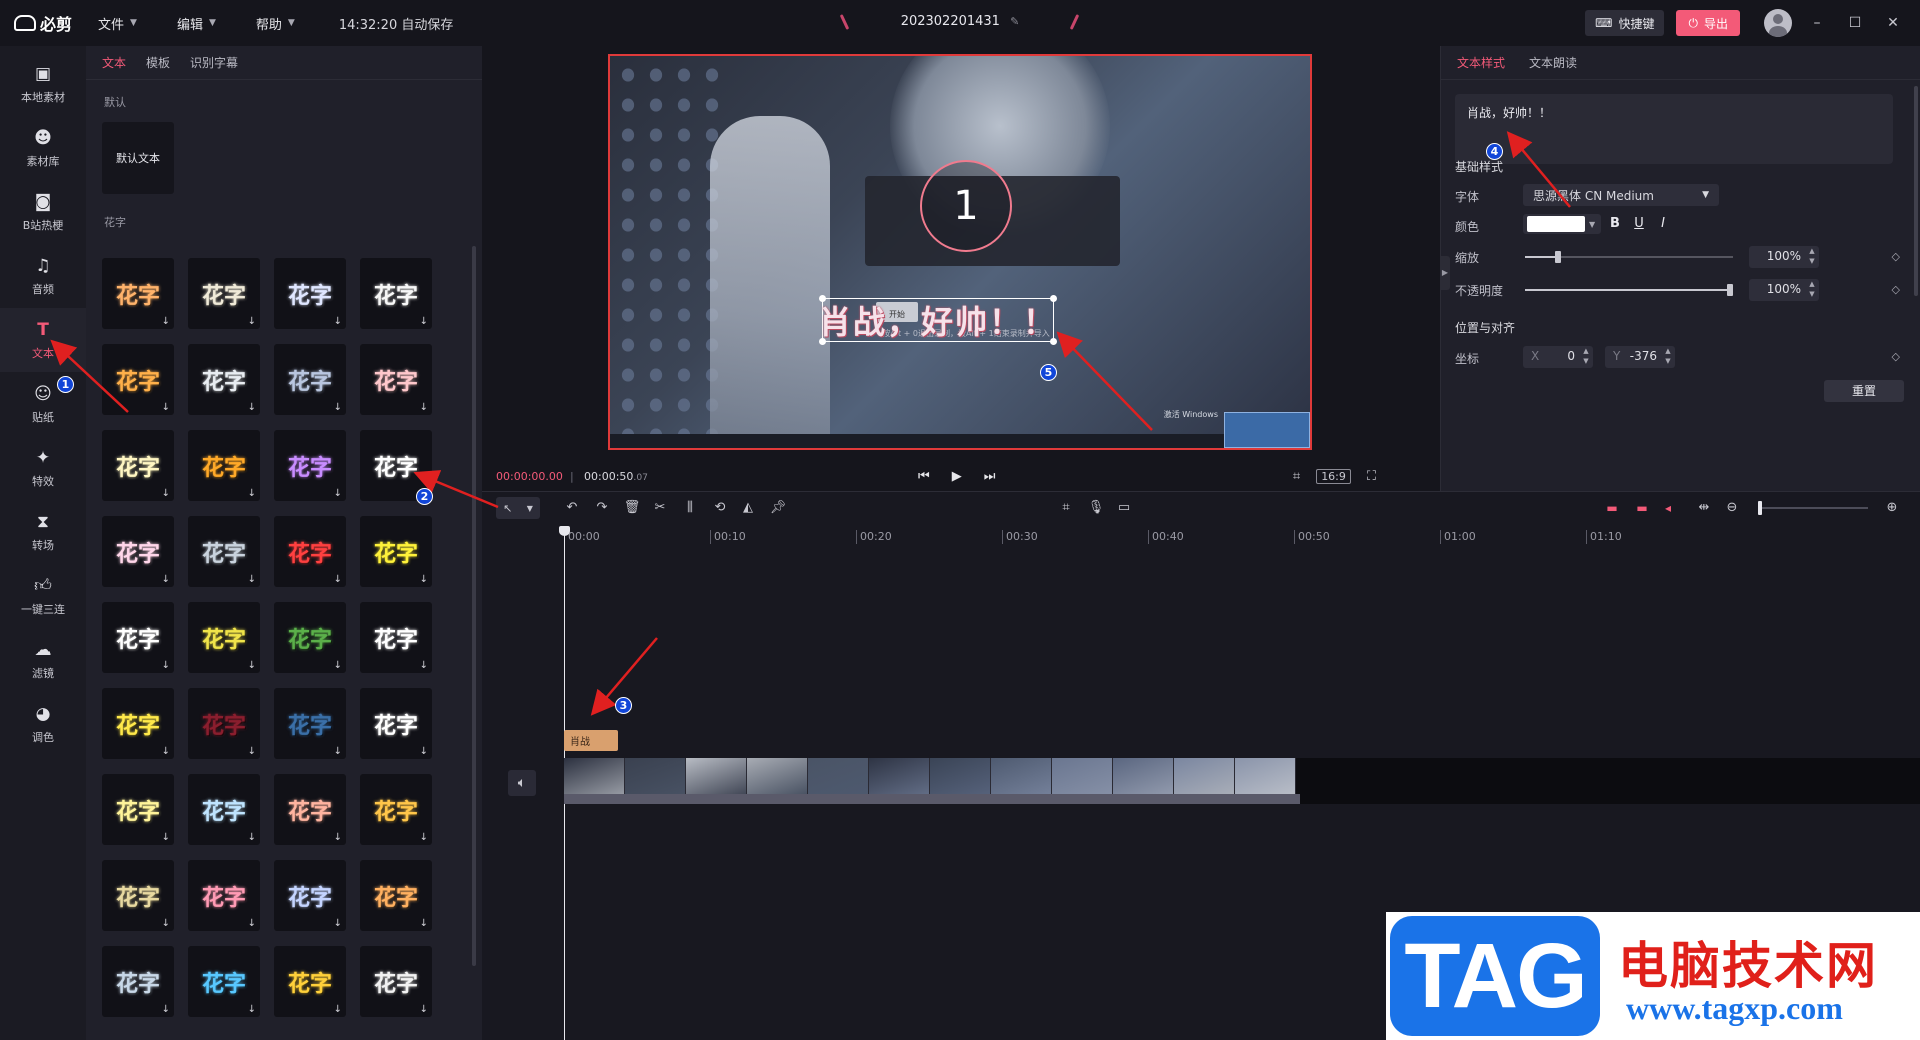 This screenshot has height=1040, width=1920. Describe the element at coordinates (1760, 508) in the screenshot. I see `zoom-slider-knob` at that location.